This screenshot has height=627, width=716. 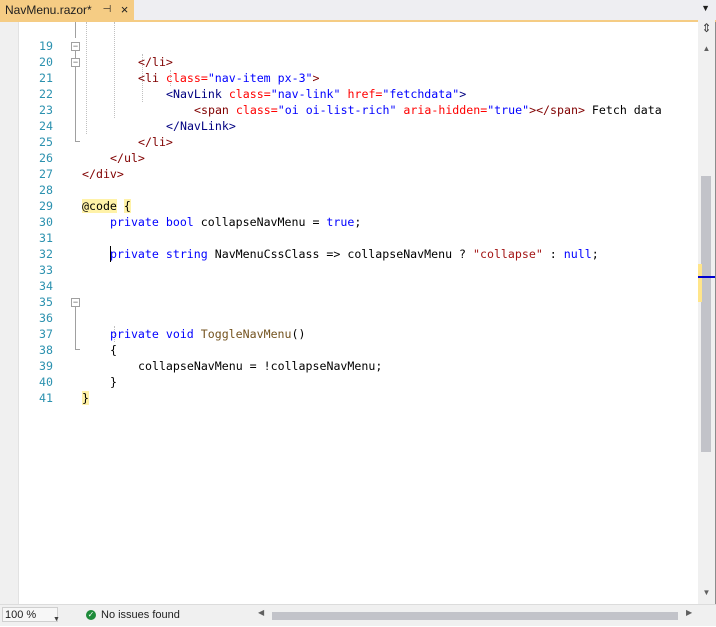 What do you see at coordinates (349, 125) in the screenshot?
I see `code-line: 24 </li>` at bounding box center [349, 125].